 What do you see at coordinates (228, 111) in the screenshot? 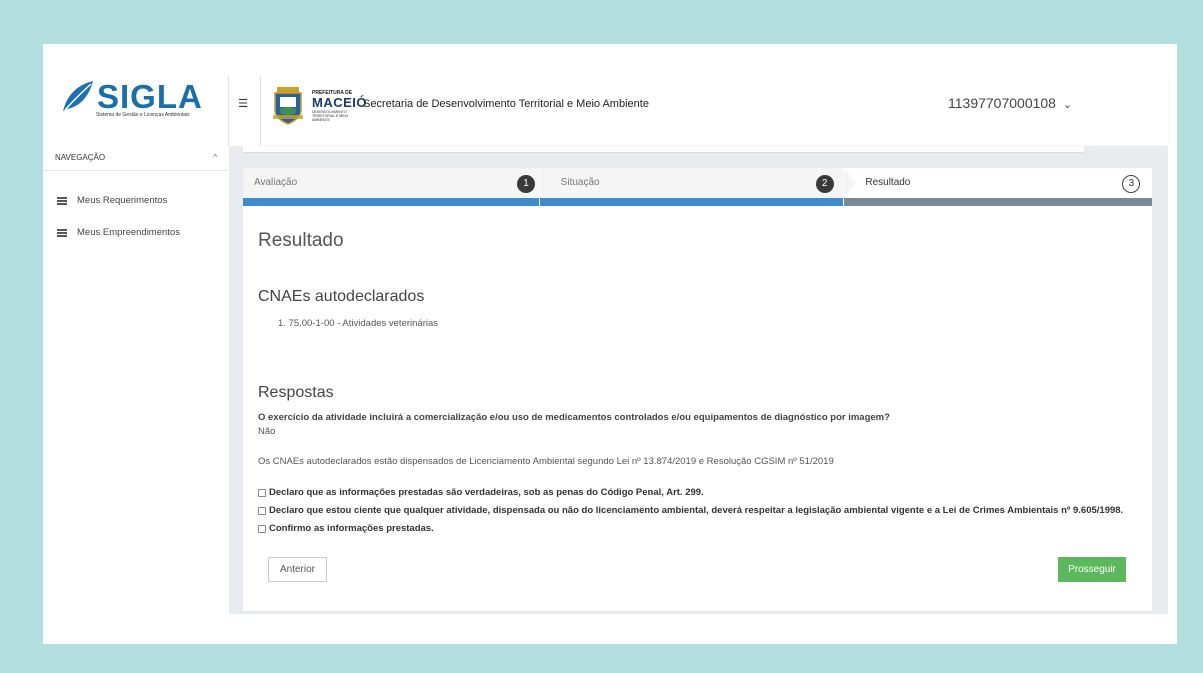
I see `divider` at bounding box center [228, 111].